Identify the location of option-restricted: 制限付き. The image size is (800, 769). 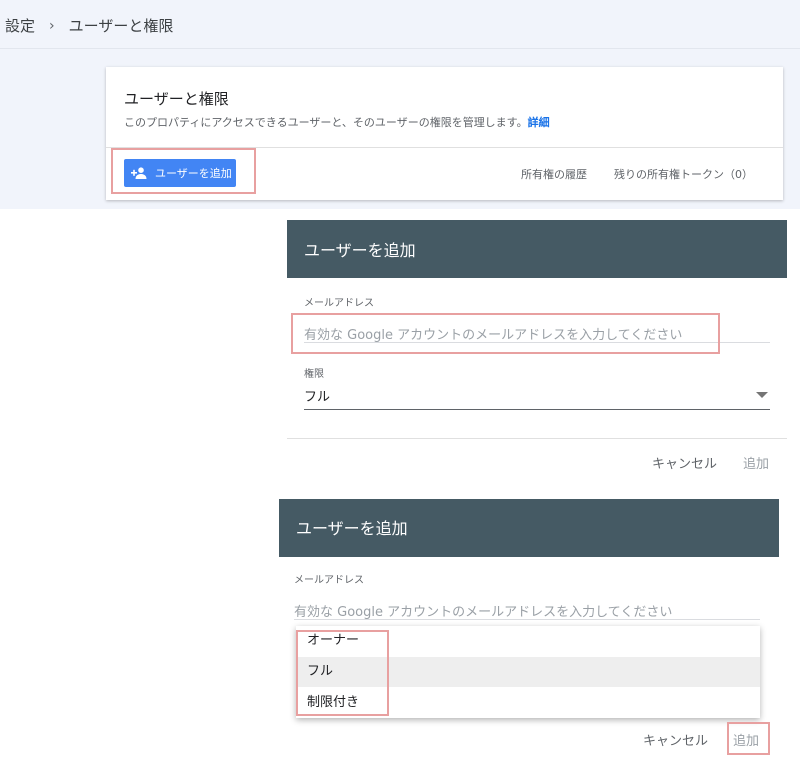
(528, 703).